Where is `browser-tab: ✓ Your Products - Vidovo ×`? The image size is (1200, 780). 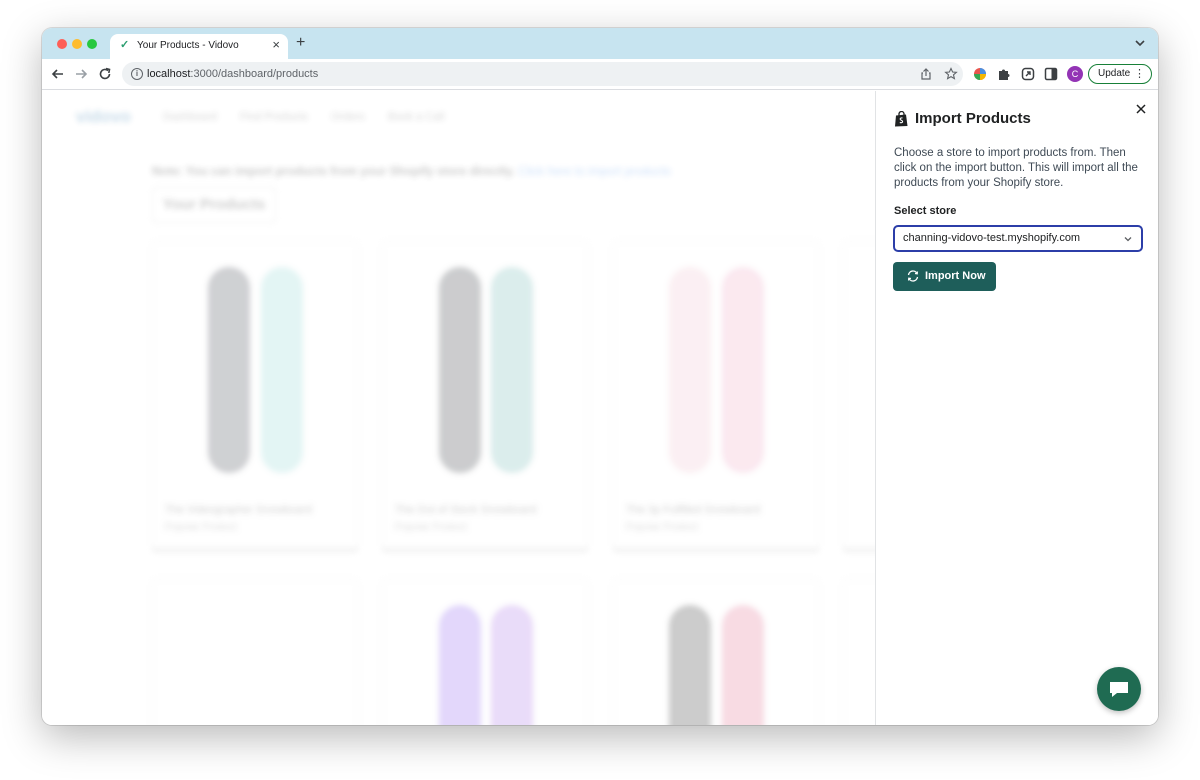 browser-tab: ✓ Your Products - Vidovo × is located at coordinates (199, 46).